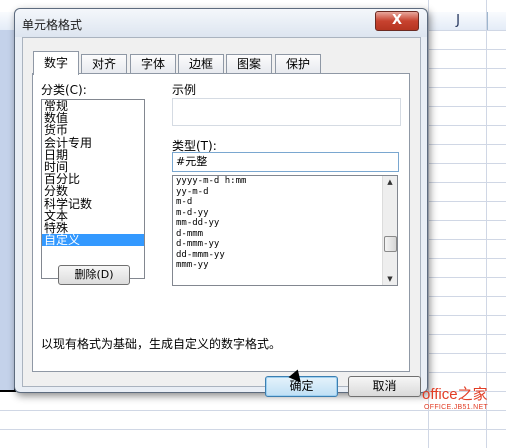  What do you see at coordinates (390, 182) in the screenshot?
I see `scroll-up-icon: ▲` at bounding box center [390, 182].